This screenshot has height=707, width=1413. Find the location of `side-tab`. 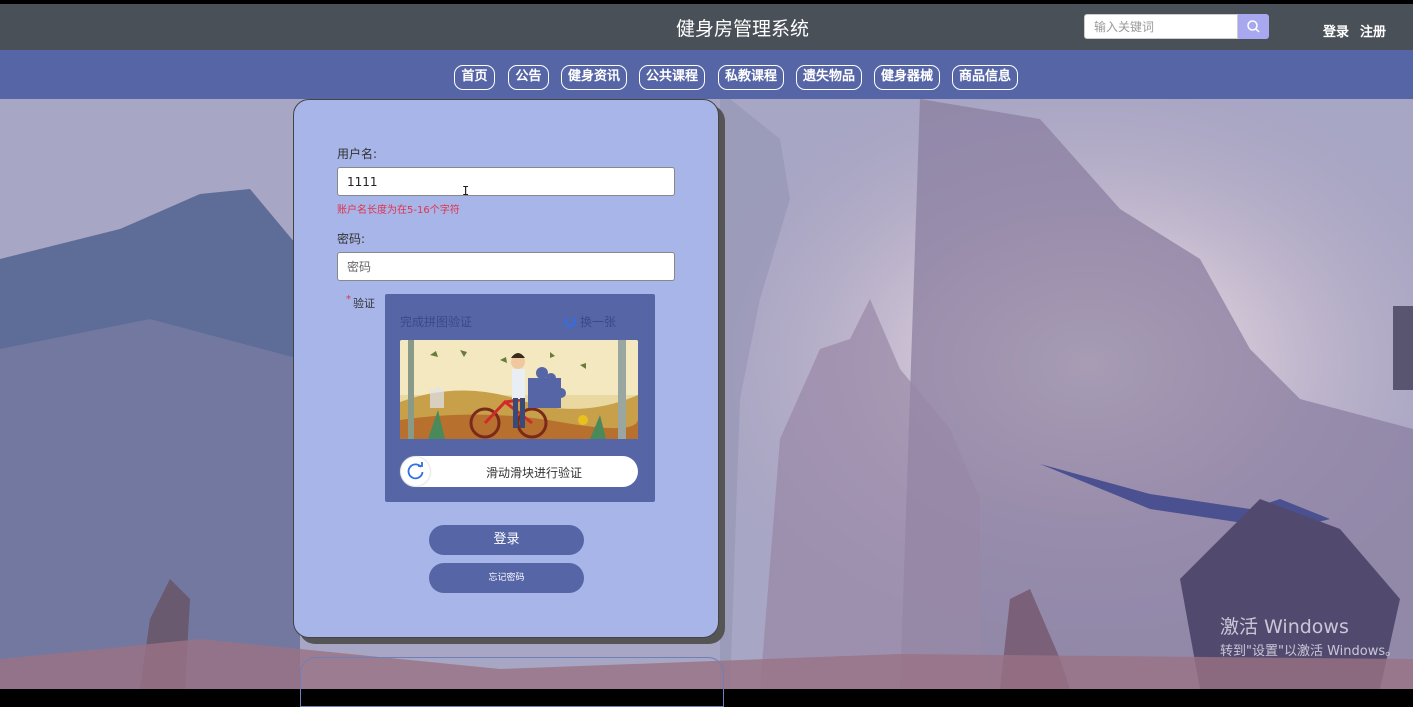

side-tab is located at coordinates (1403, 348).